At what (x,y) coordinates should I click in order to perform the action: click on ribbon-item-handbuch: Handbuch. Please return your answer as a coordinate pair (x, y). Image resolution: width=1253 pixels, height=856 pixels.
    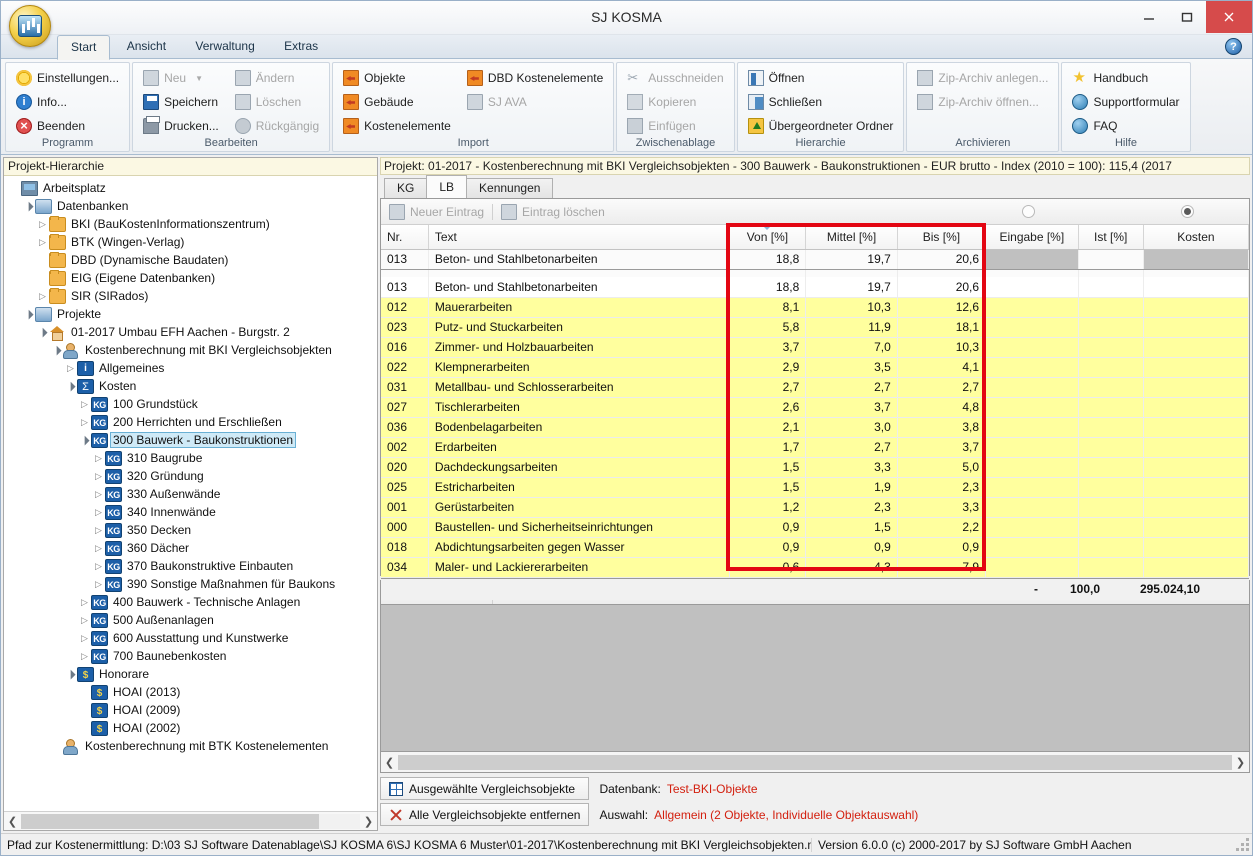
    Looking at the image, I should click on (1125, 78).